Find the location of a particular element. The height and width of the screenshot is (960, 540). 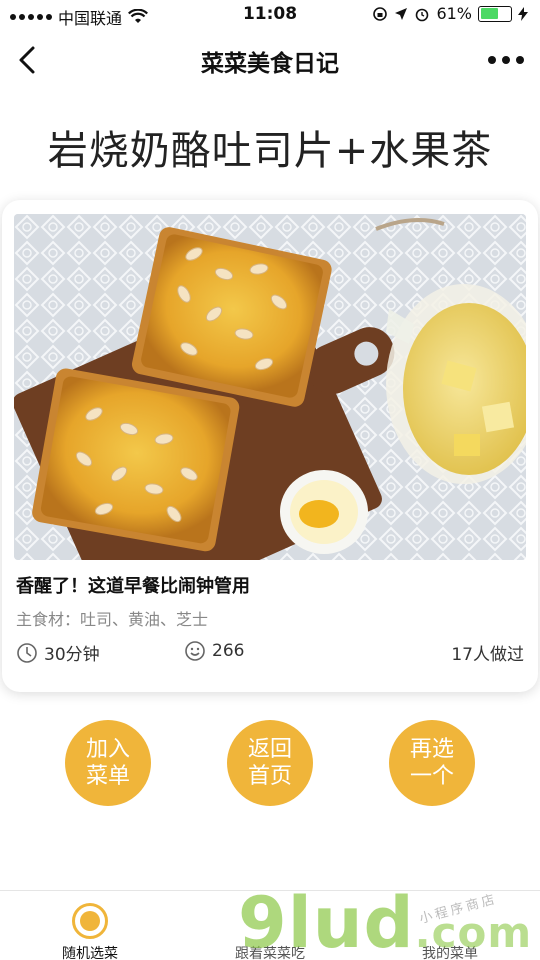

add-to-menu-label: 加入菜单 is located at coordinates (107, 763).